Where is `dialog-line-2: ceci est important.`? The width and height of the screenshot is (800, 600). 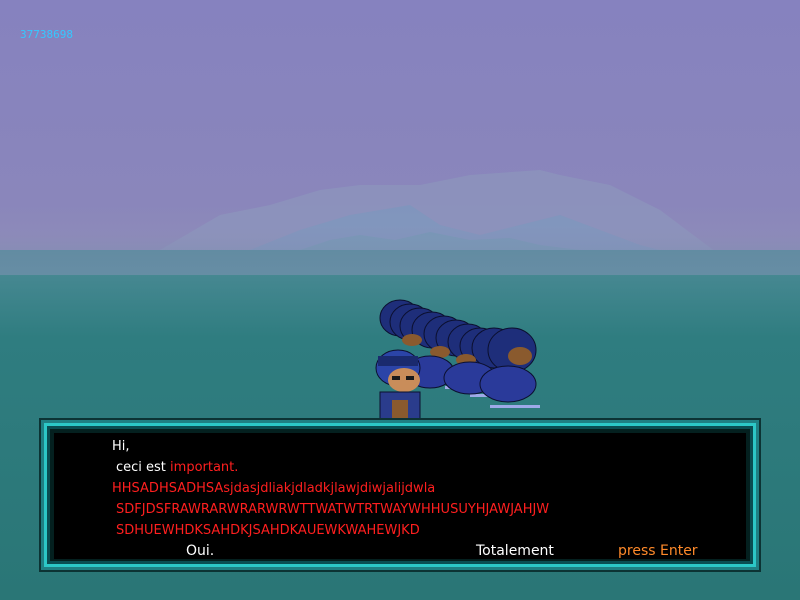
dialog-line-2: ceci est important. is located at coordinates (177, 468).